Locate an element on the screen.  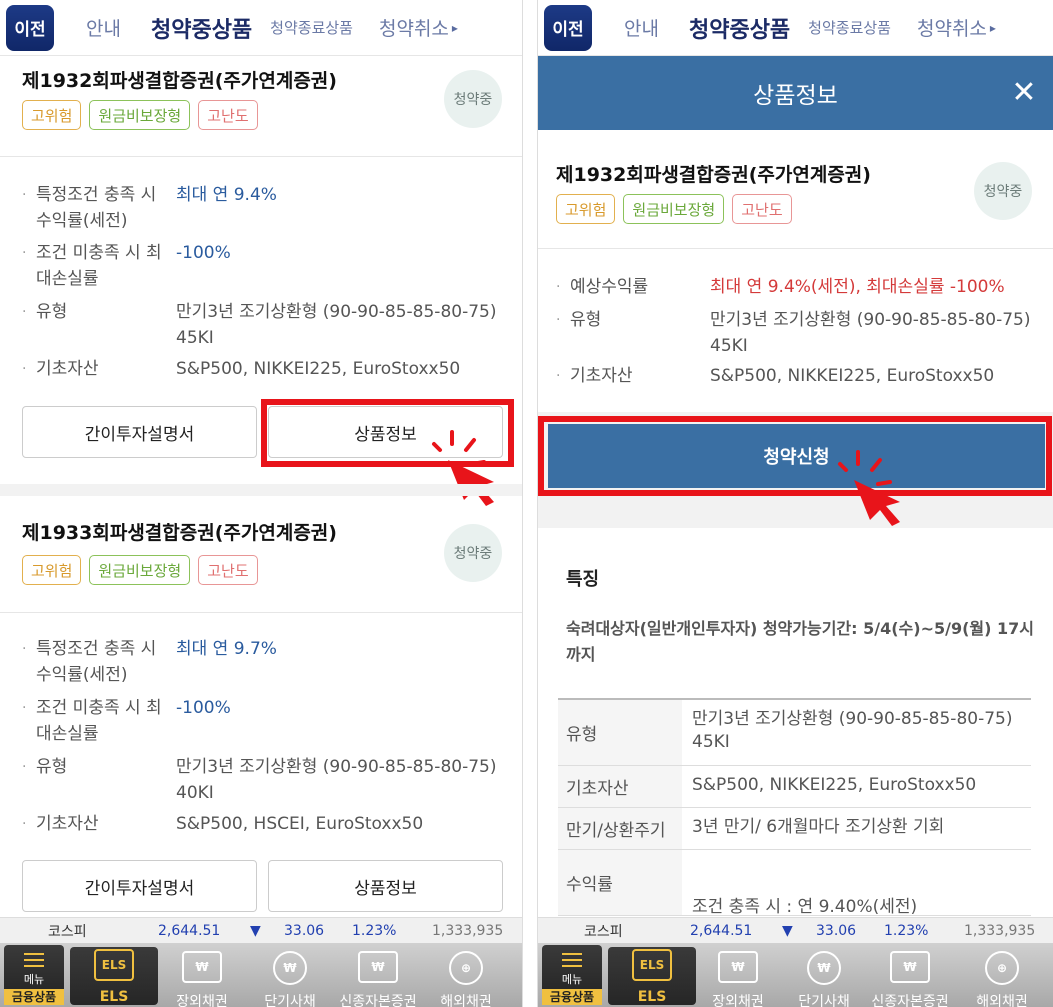
info-value: 만기3년 조기상환형 (90-90-85-85-80-75) 45KI is located at coordinates (870, 333).